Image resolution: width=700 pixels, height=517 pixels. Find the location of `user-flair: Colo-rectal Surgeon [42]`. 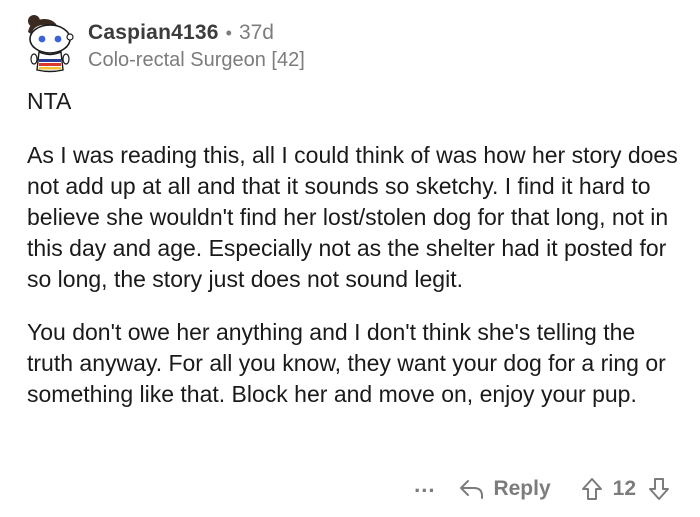

user-flair: Colo-rectal Surgeon [42] is located at coordinates (196, 60).